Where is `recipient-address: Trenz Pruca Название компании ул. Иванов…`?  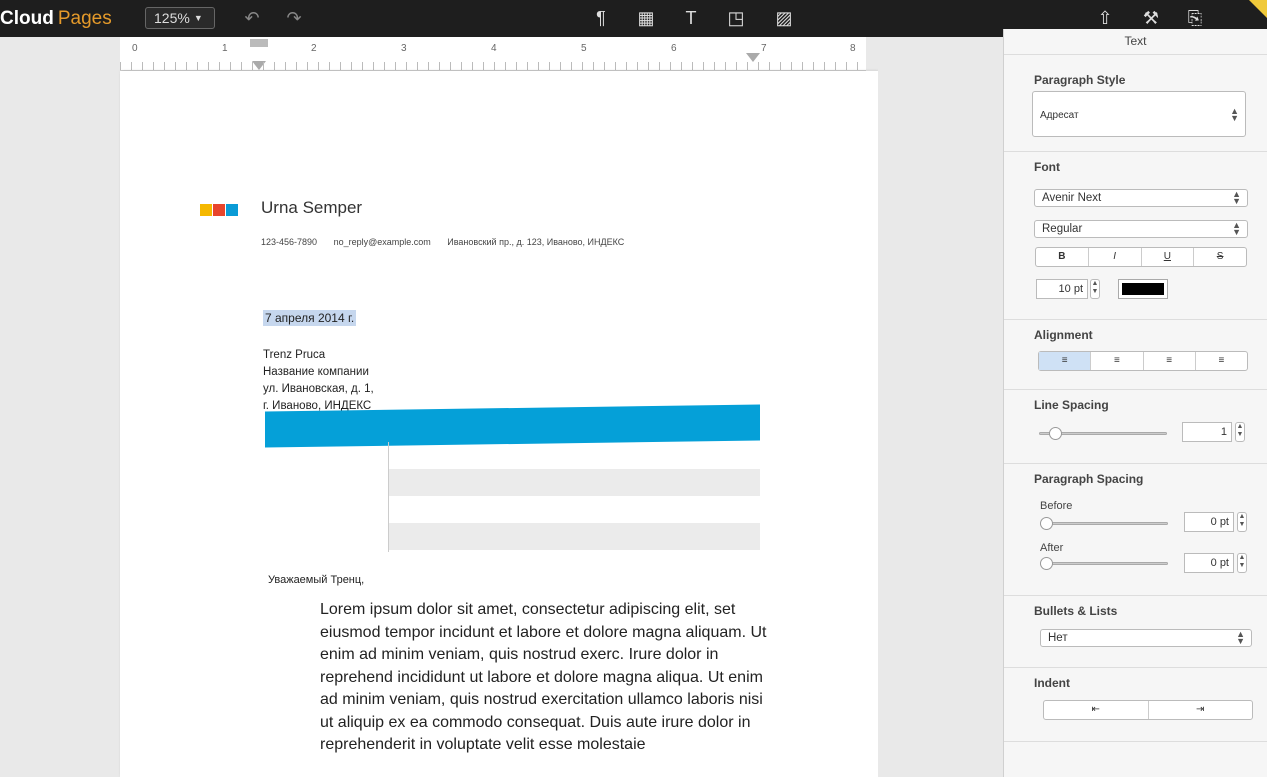
recipient-address: Trenz Pruca Название компании ул. Иванов… is located at coordinates (318, 381).